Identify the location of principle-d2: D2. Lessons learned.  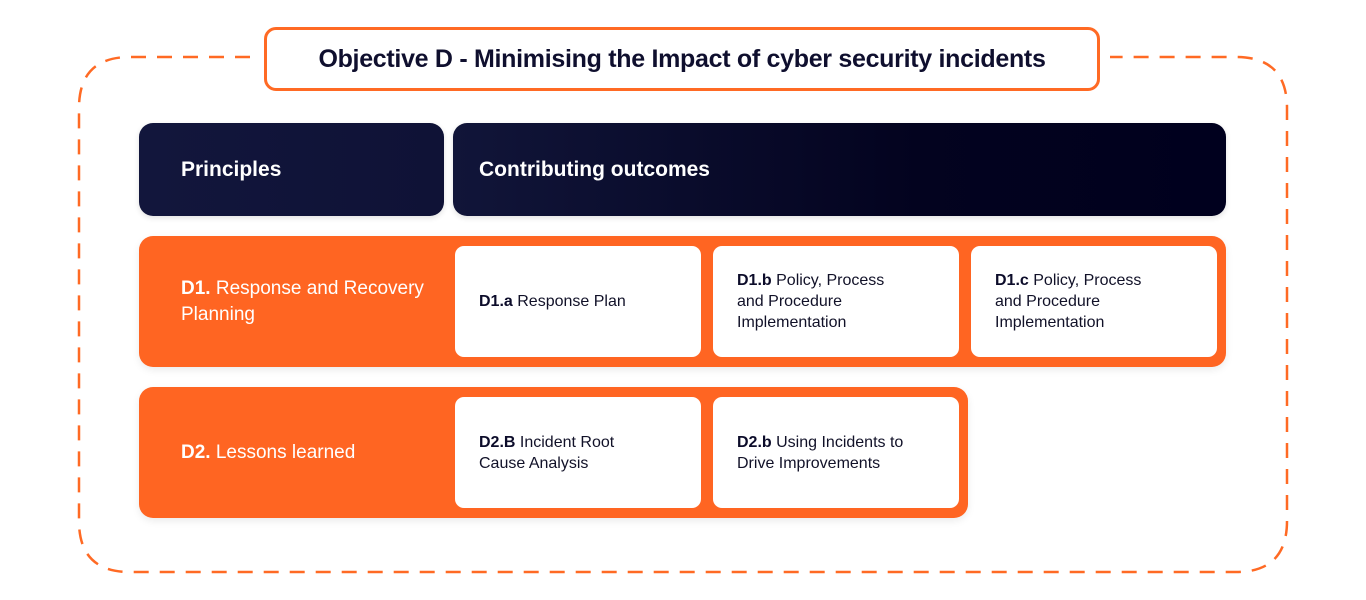
(311, 452).